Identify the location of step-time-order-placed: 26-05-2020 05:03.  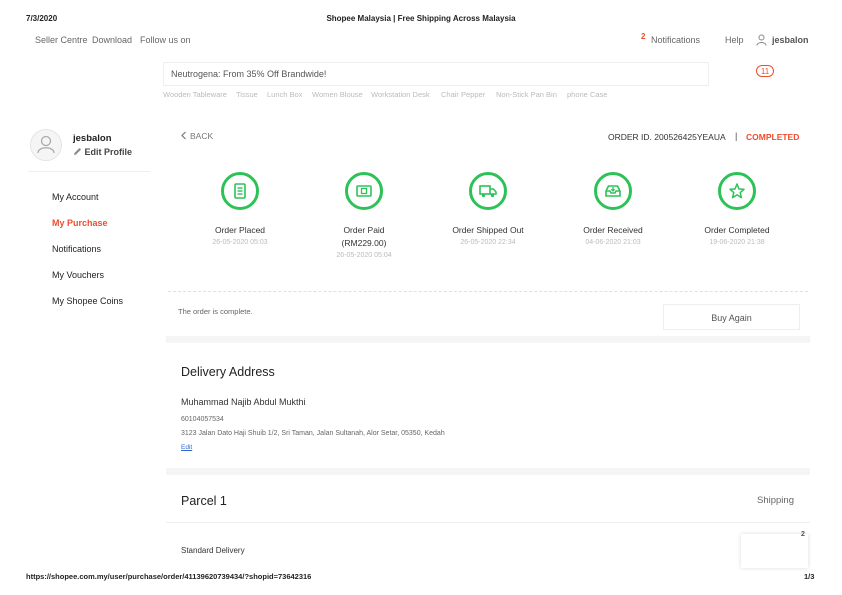
(240, 242).